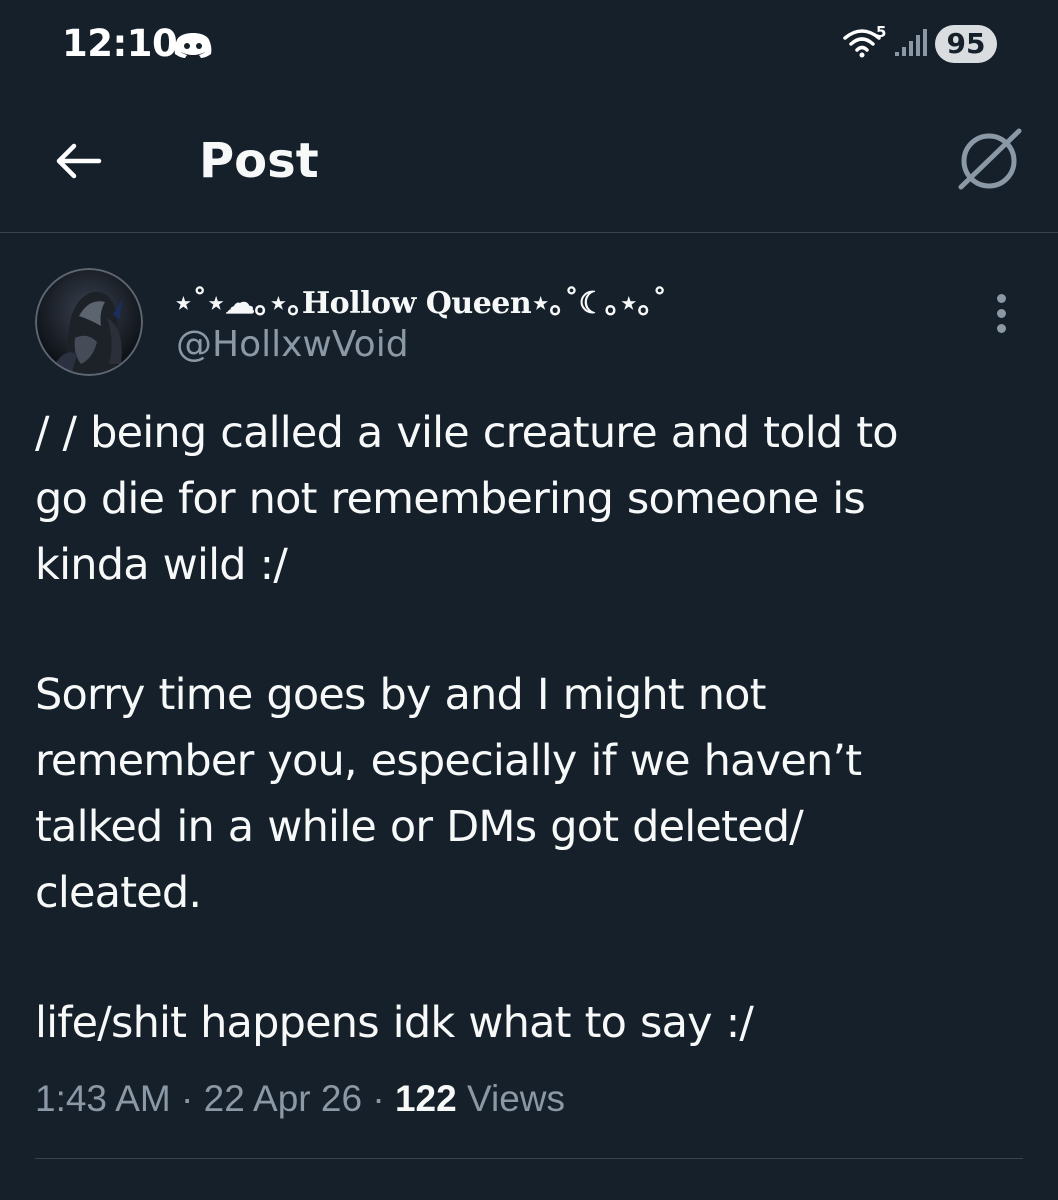 The height and width of the screenshot is (1200, 1058). I want to click on page-title: Post, so click(259, 161).